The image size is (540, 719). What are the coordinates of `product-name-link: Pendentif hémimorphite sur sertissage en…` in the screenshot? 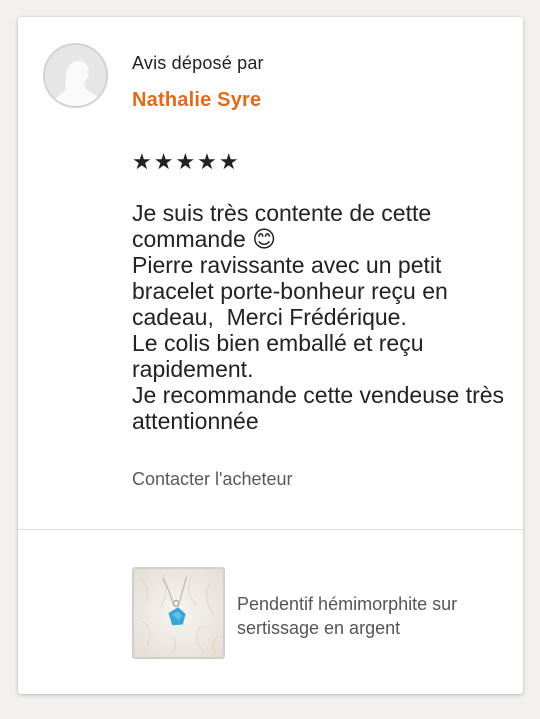 It's located at (372, 616).